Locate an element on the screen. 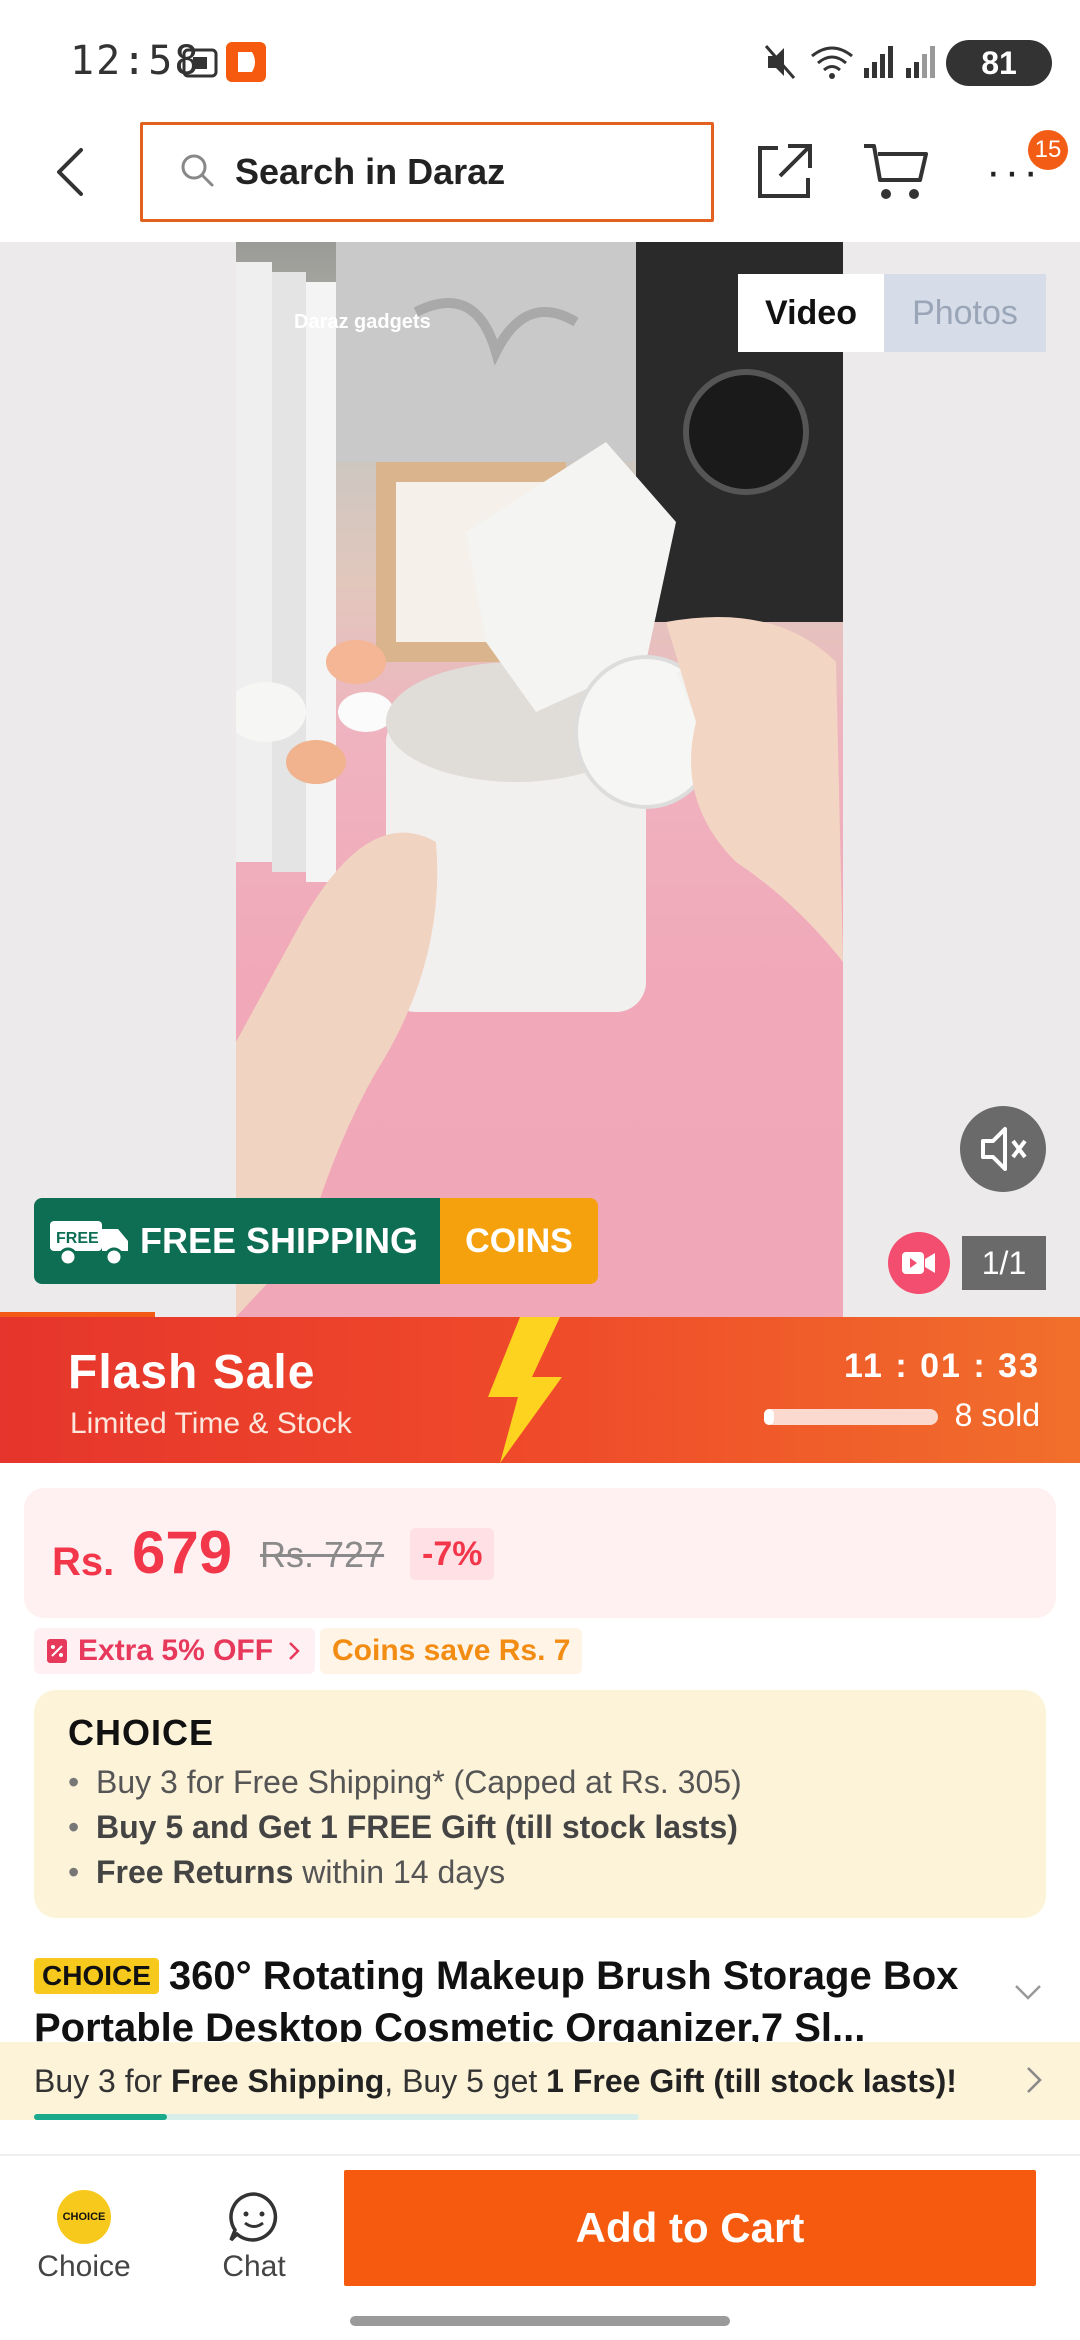 The width and height of the screenshot is (1080, 2340). home-indicator is located at coordinates (540, 2321).